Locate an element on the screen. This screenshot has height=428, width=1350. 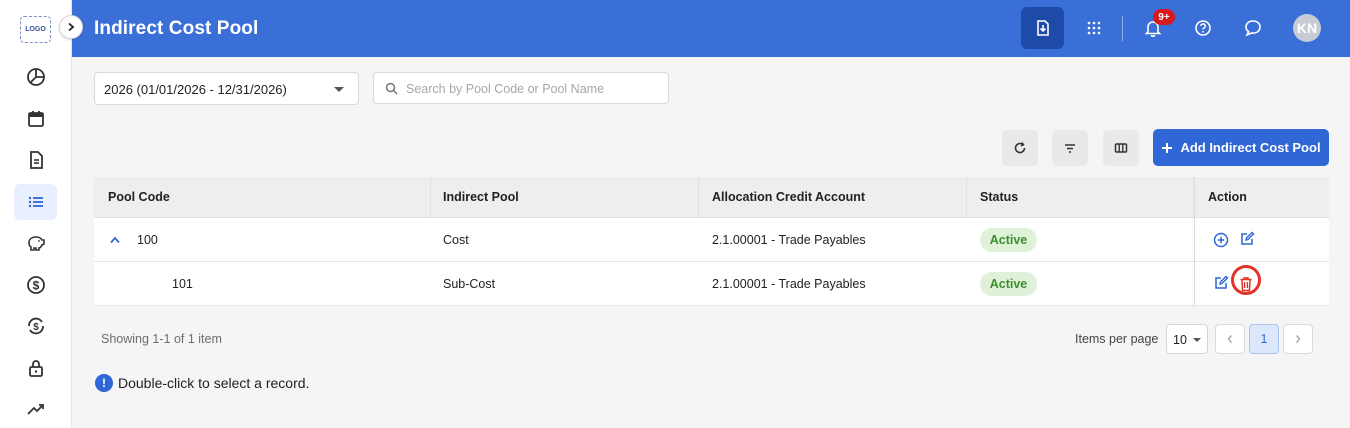
fiscal-year-select: 2026 (01/01/2026 - 12/31/2026) is located at coordinates (226, 88).